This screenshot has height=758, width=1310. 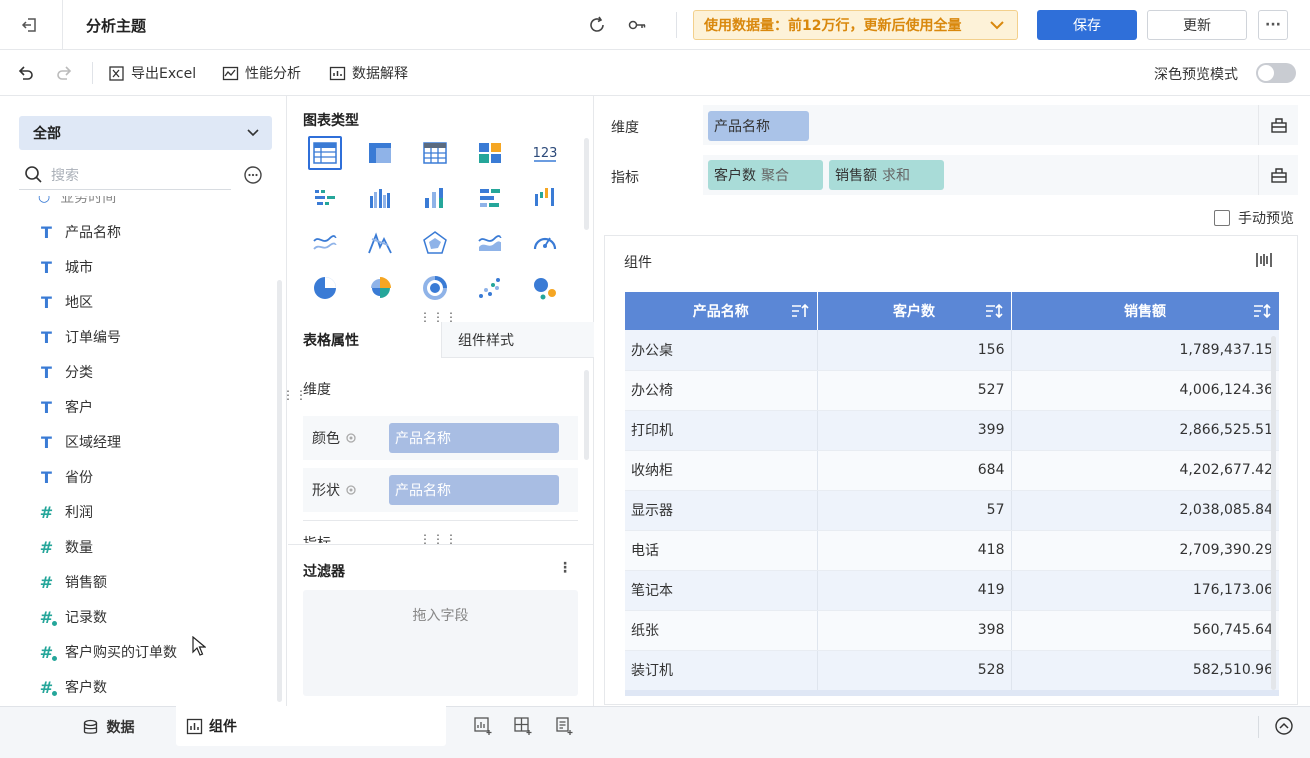 What do you see at coordinates (325, 198) in the screenshot?
I see `grouped-bar-icon` at bounding box center [325, 198].